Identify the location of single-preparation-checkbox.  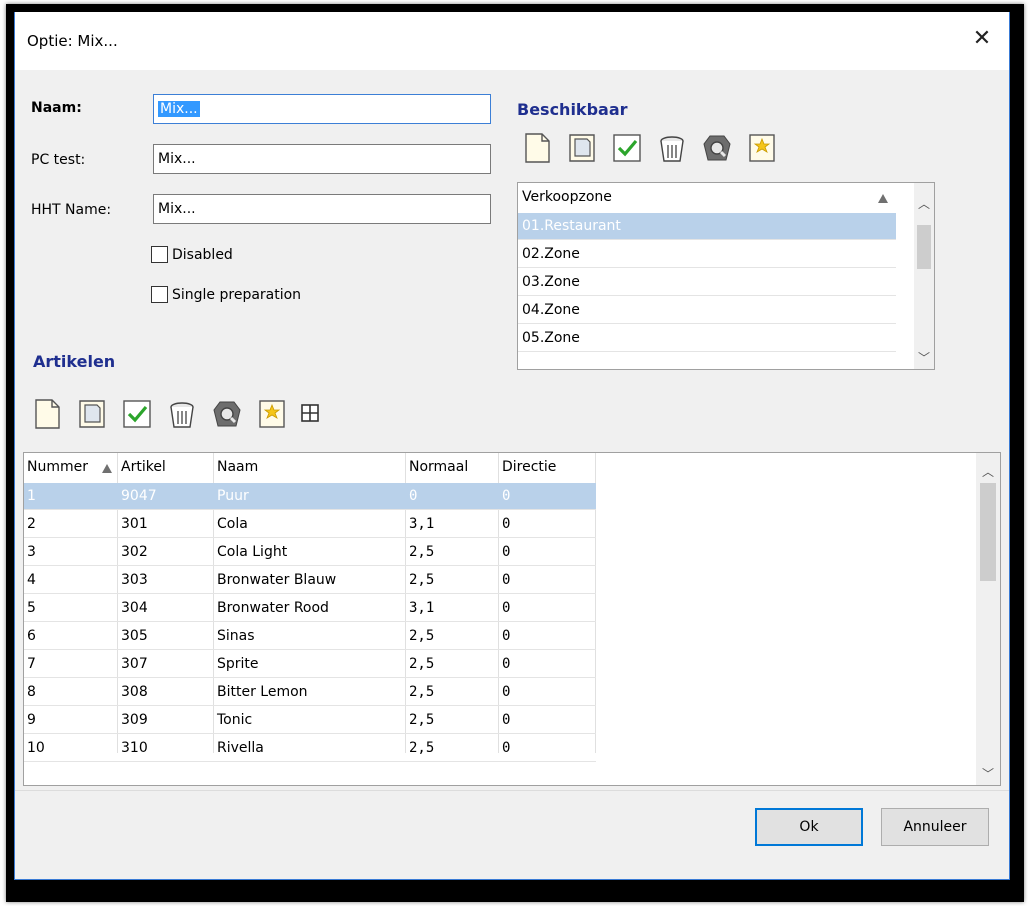
(159, 294).